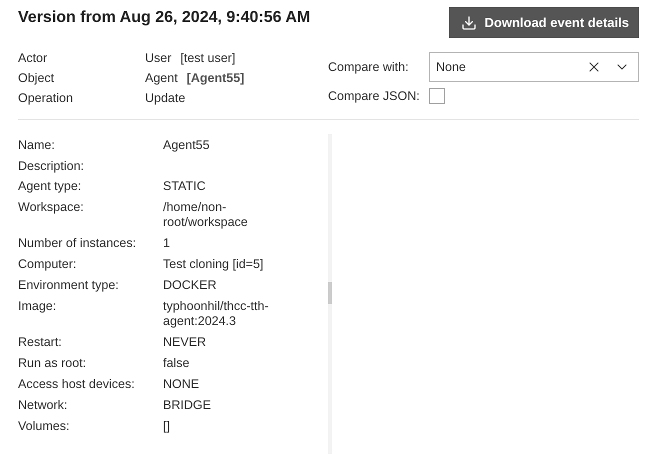 The image size is (660, 466). What do you see at coordinates (185, 342) in the screenshot?
I see `detail-value: NEVER` at bounding box center [185, 342].